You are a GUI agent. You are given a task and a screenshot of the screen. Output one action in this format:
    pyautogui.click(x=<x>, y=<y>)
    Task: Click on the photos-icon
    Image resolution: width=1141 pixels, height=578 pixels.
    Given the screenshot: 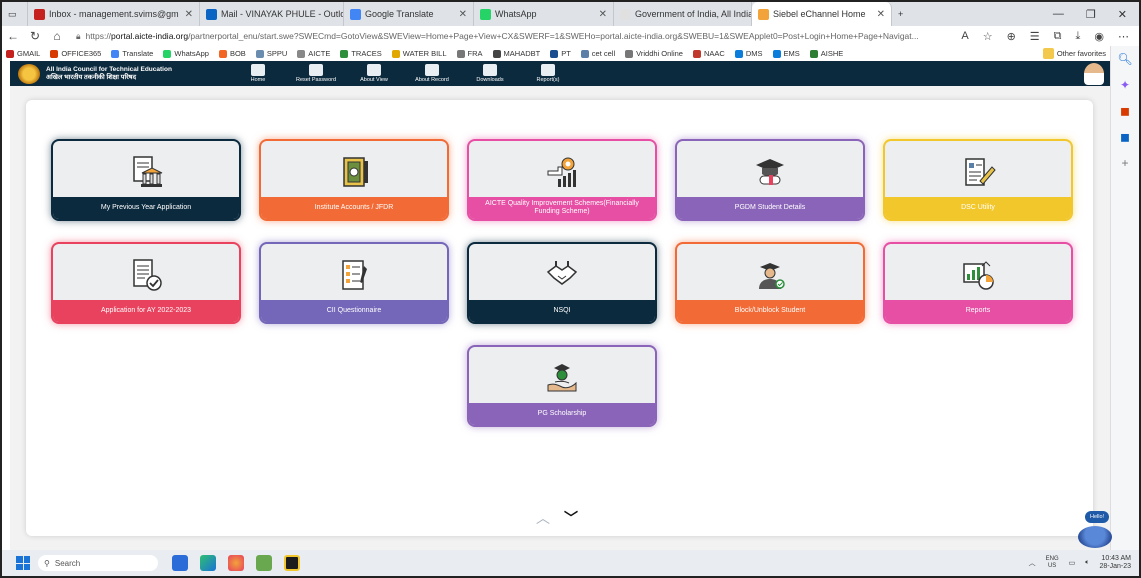 What is the action you would take?
    pyautogui.click(x=264, y=563)
    